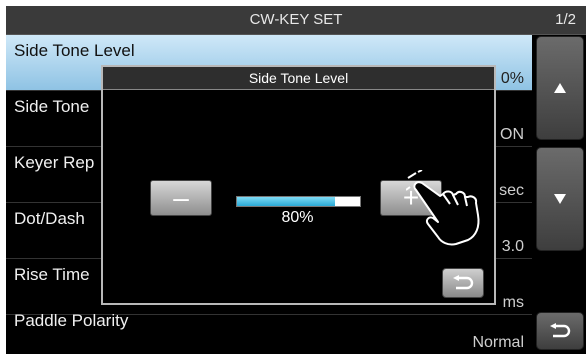 This screenshot has width=586, height=354. What do you see at coordinates (71, 320) in the screenshot?
I see `menu-item-label: Paddle Polarity` at bounding box center [71, 320].